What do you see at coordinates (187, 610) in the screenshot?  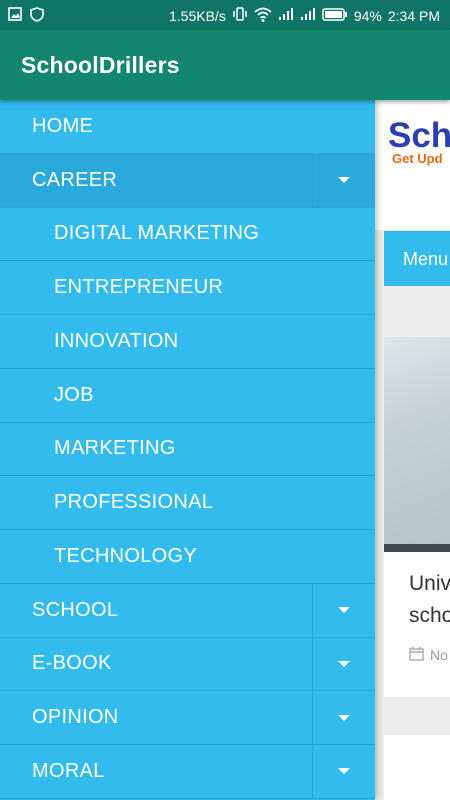 I see `nav-item-school: SCHOOL` at bounding box center [187, 610].